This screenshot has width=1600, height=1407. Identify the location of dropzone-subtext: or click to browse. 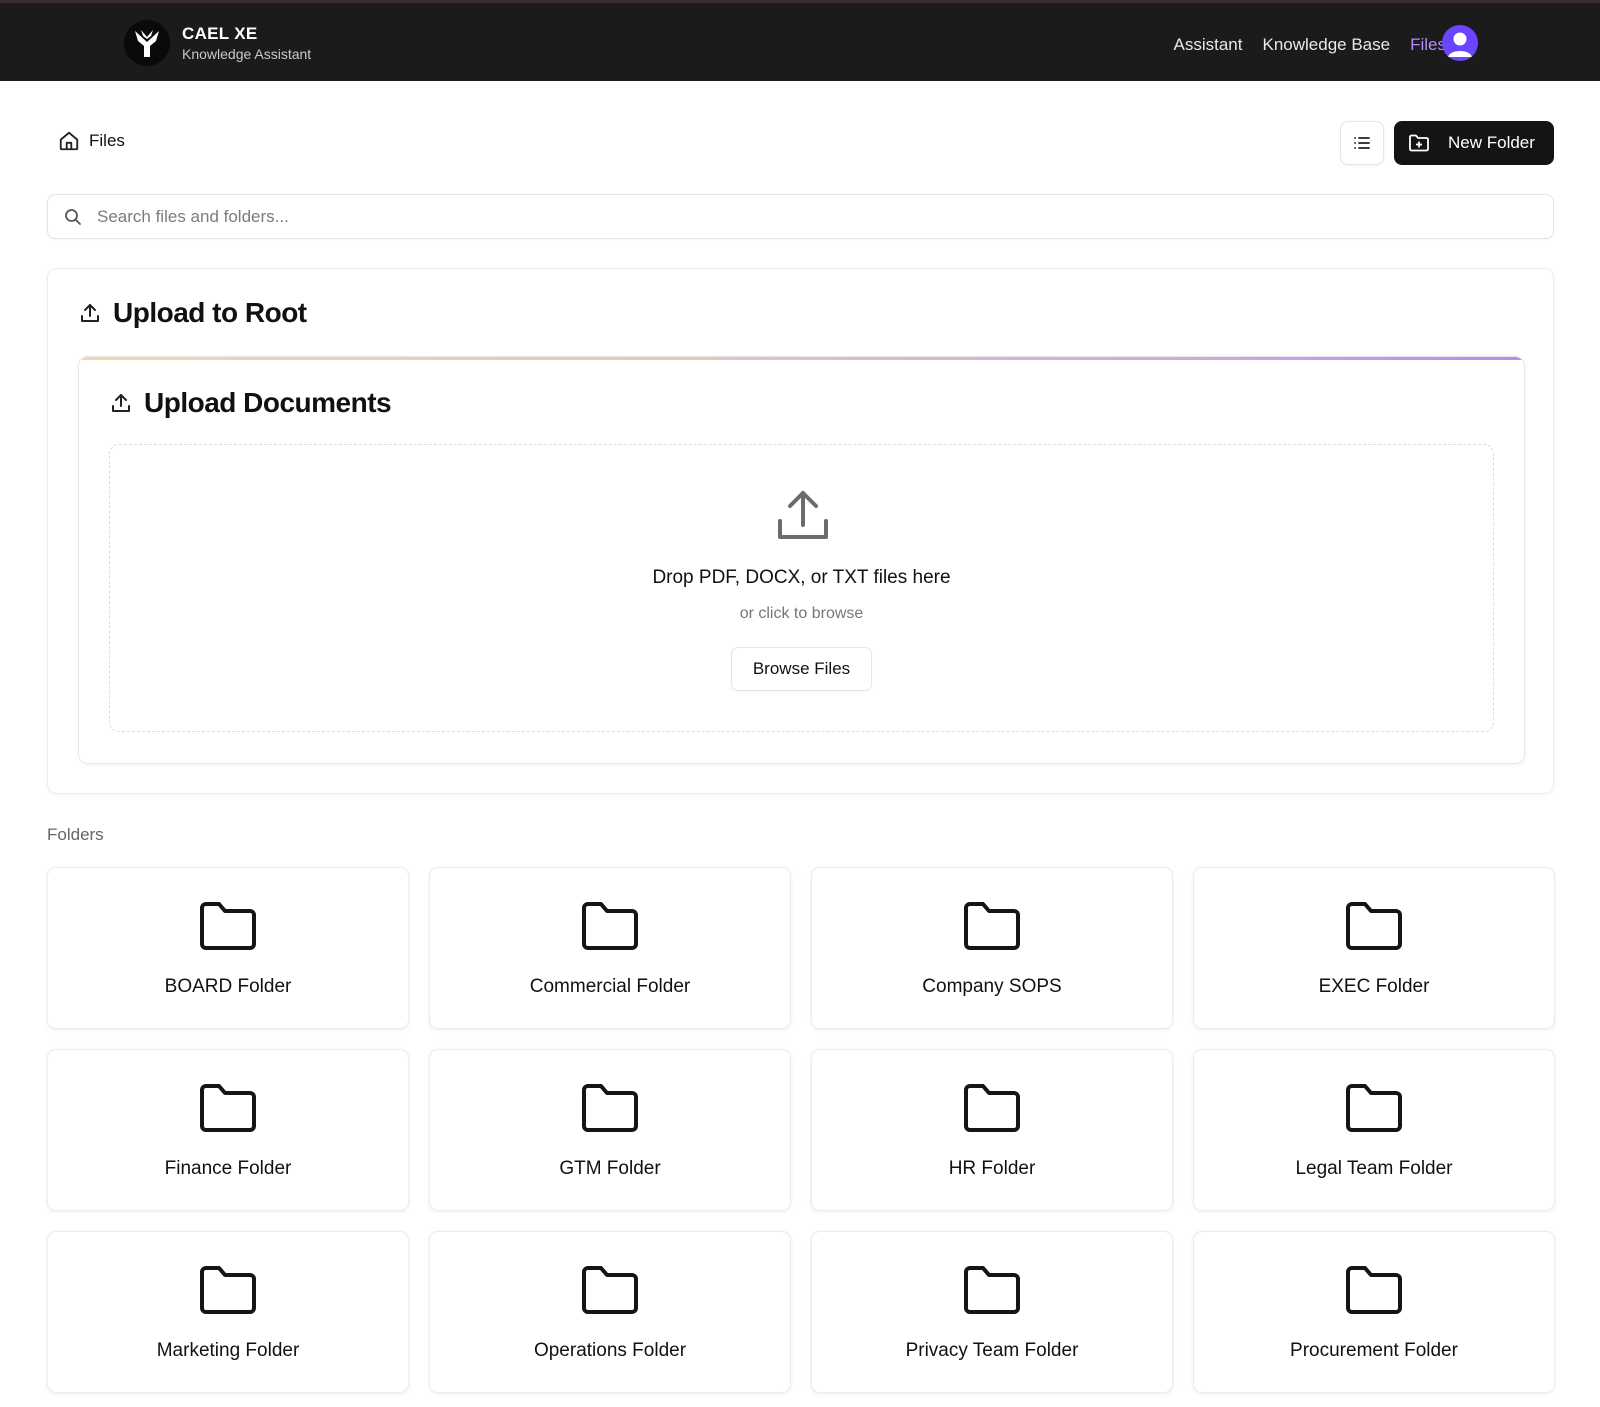
(801, 613).